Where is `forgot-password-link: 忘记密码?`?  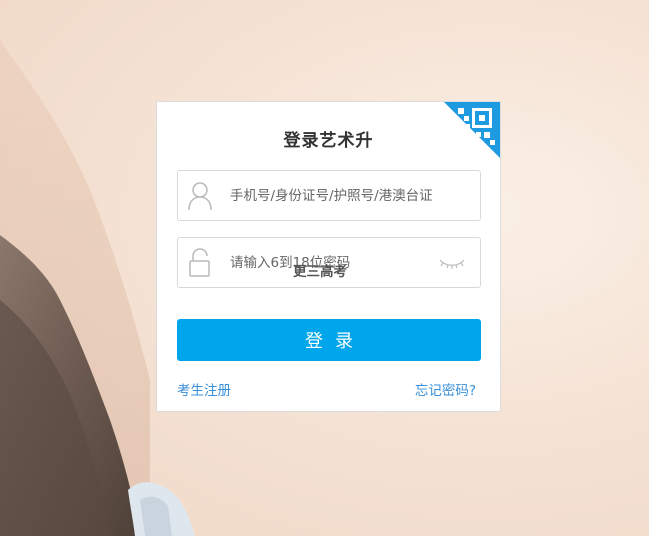
forgot-password-link: 忘记密码? is located at coordinates (445, 389).